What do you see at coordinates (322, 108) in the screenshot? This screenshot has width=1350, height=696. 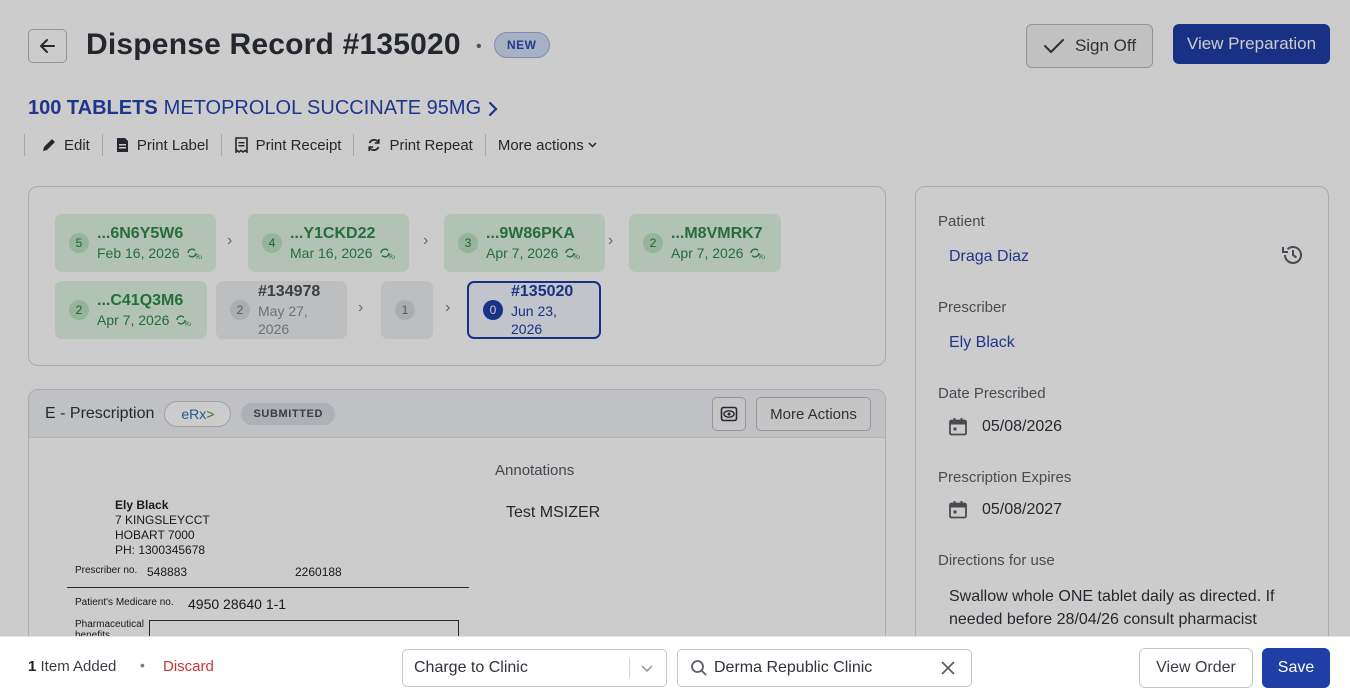 I see `product-name: METOPROLOL SUCCINATE 95MG` at bounding box center [322, 108].